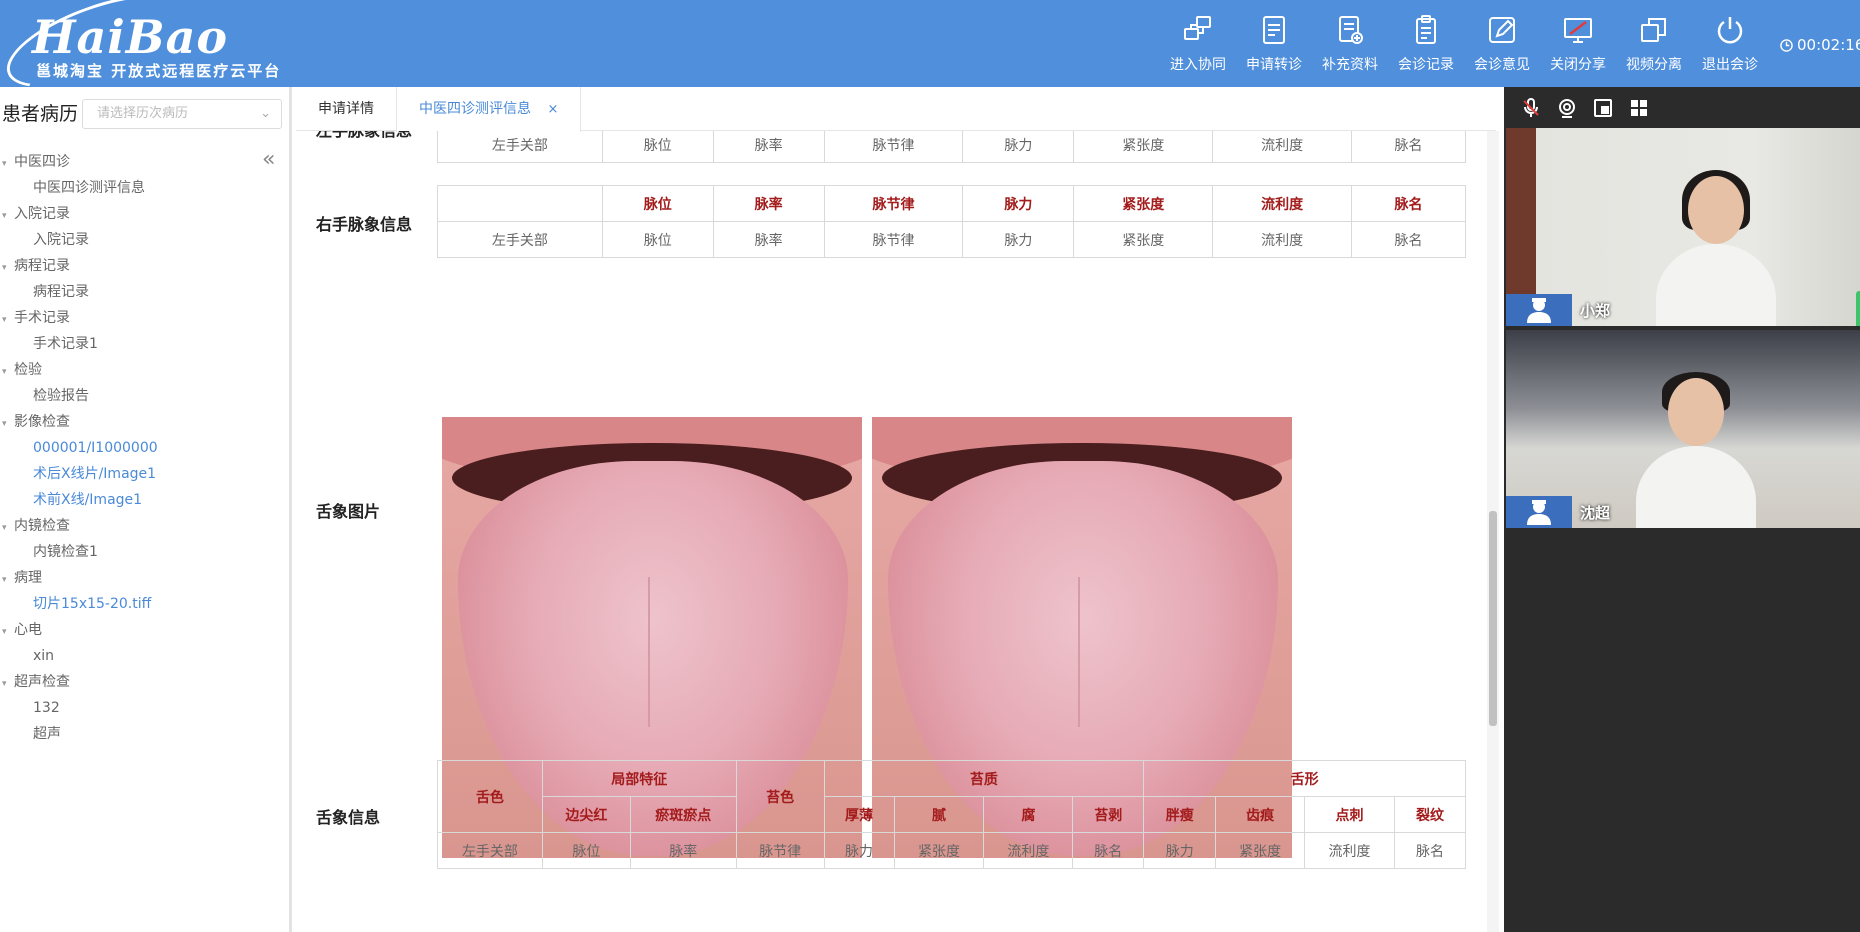  I want to click on person-head, so click(1696, 412).